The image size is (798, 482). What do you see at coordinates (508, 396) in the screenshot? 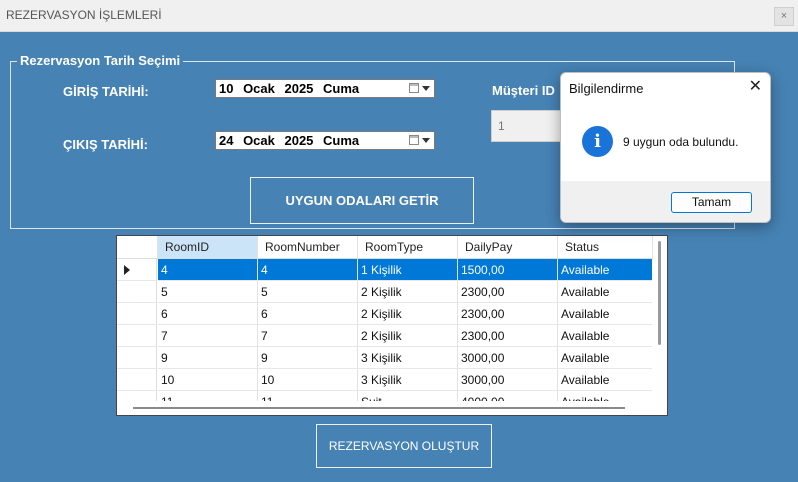
I see `table-cell-dailypay: 4000,00` at bounding box center [508, 396].